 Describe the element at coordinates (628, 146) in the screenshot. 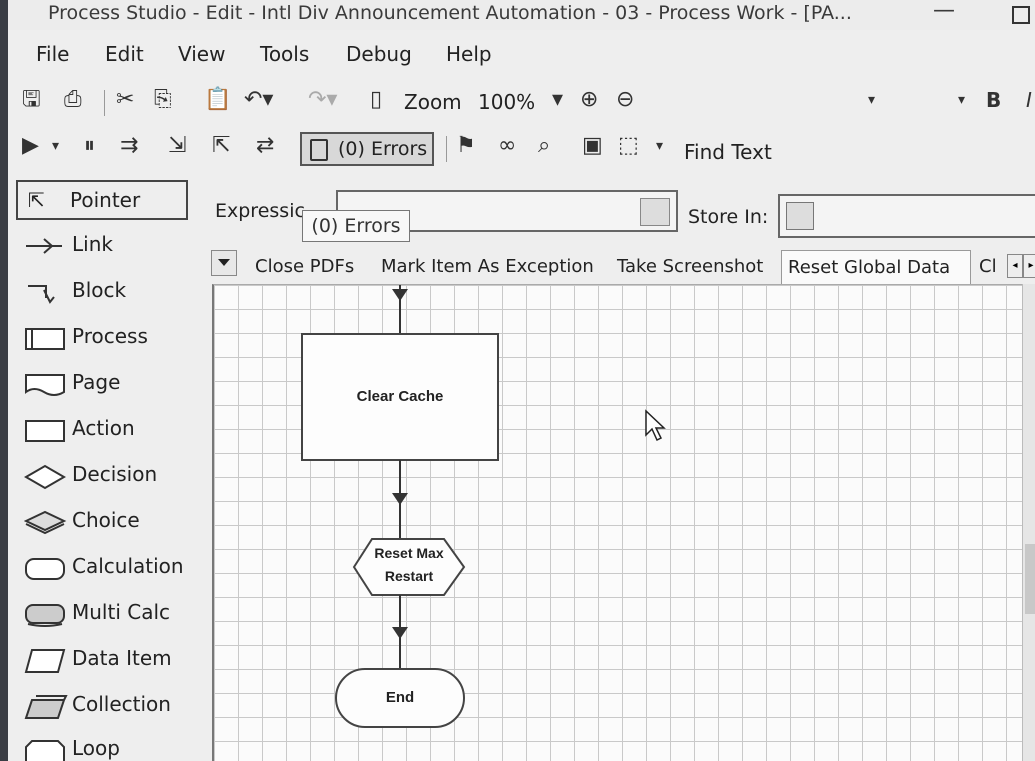

I see `select-icon: ⬚` at that location.